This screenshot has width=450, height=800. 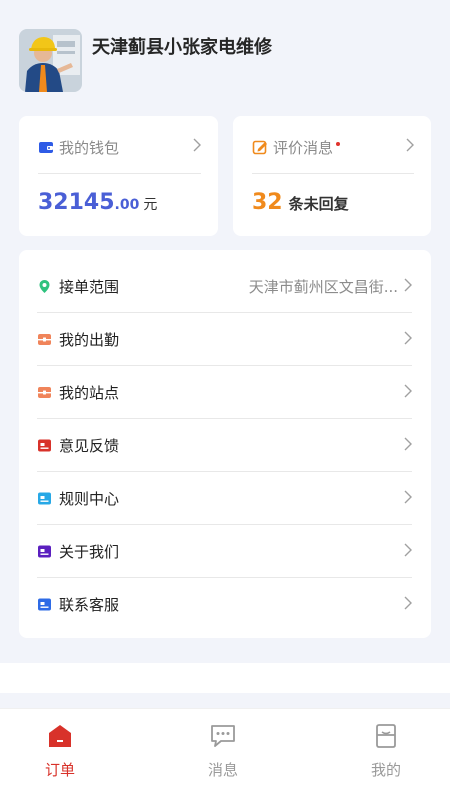 I want to click on profile-header: 天津蓟县小张家电维修, so click(x=225, y=55).